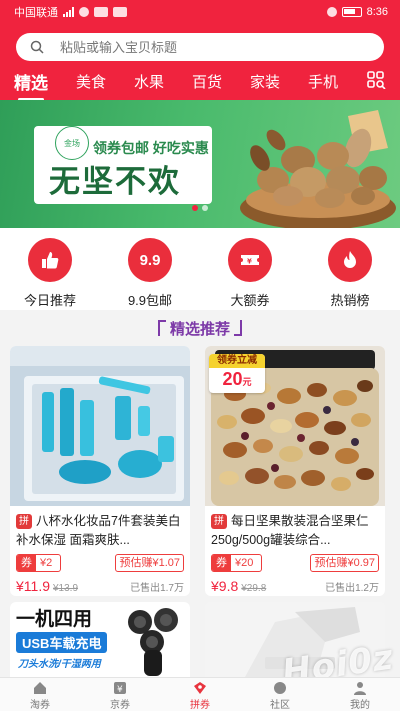 This screenshot has height=711, width=400. What do you see at coordinates (265, 81) in the screenshot?
I see `tab-home: 家装` at bounding box center [265, 81].